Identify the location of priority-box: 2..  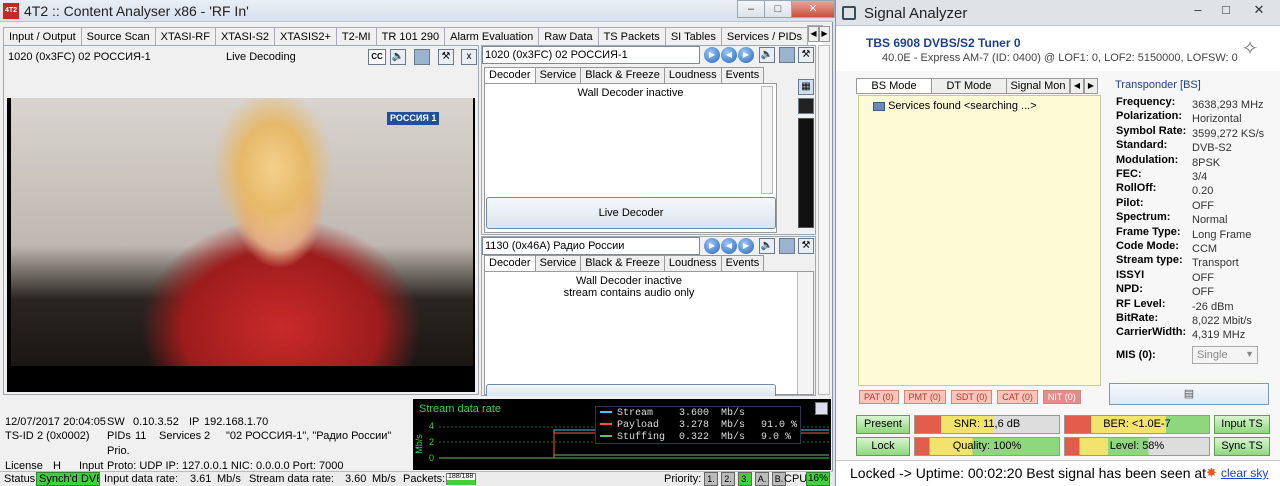
(728, 479).